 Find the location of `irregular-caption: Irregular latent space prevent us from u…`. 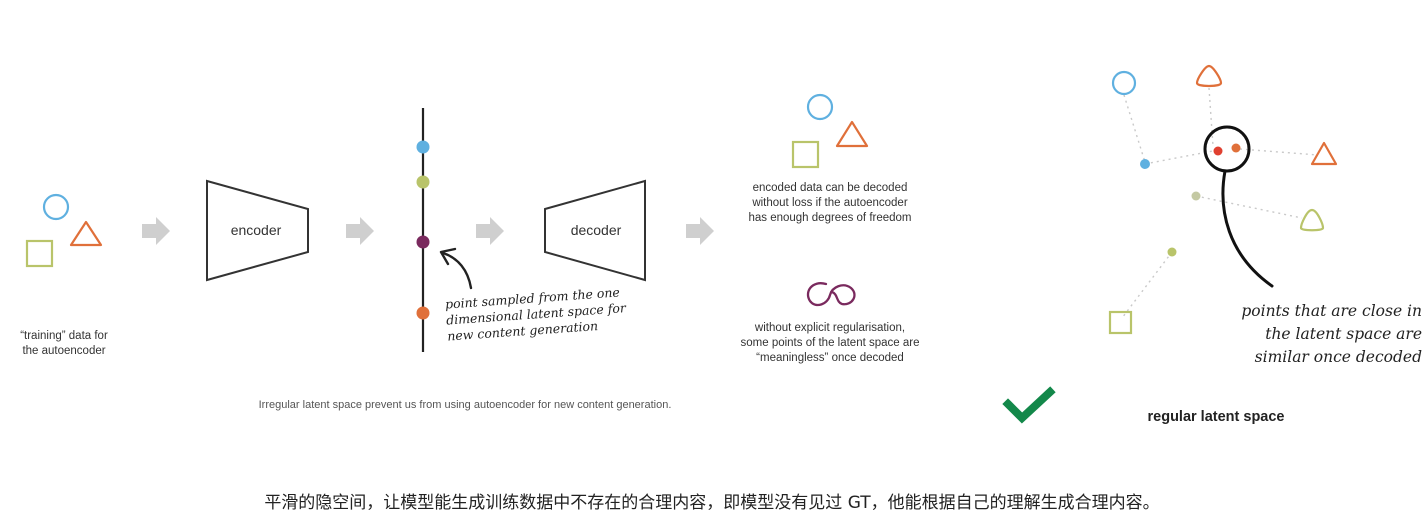

irregular-caption: Irregular latent space prevent us from u… is located at coordinates (465, 405).